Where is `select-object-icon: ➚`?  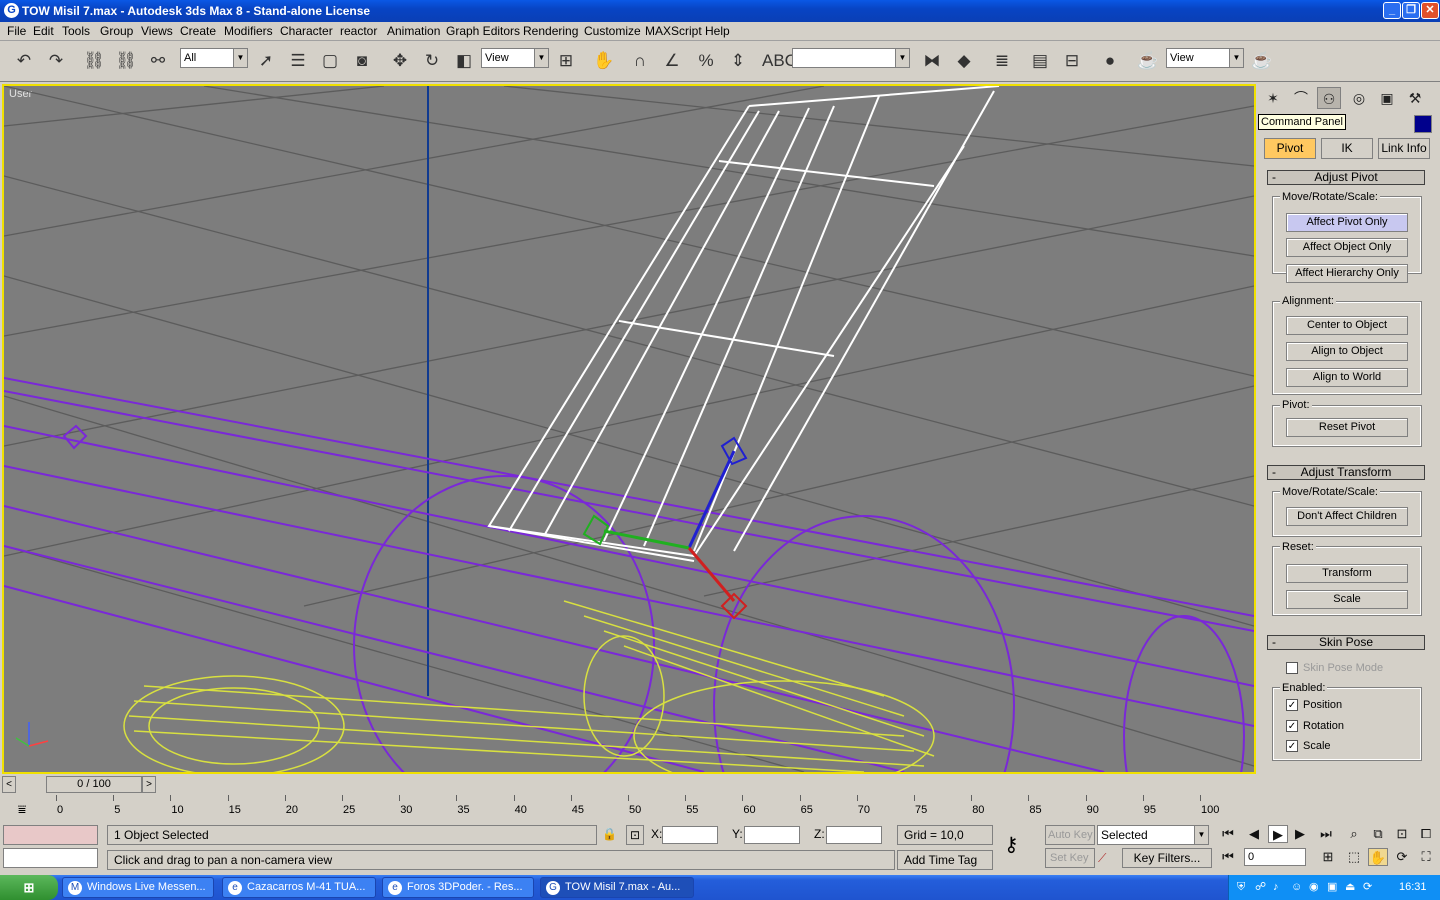
select-object-icon: ➚ is located at coordinates (266, 61).